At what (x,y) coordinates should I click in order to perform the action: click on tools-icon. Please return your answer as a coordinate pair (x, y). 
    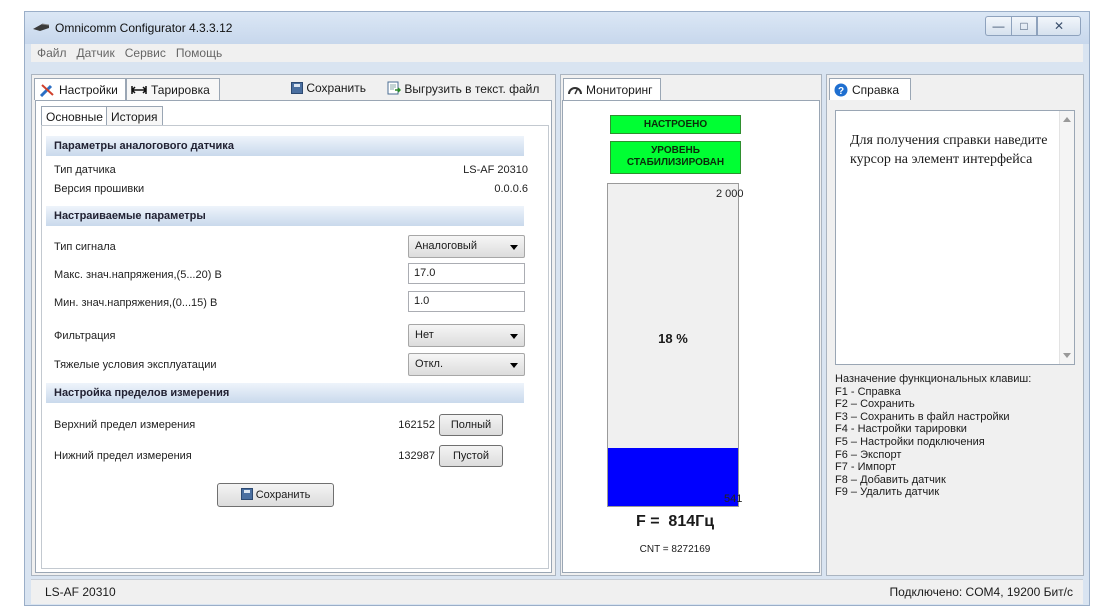
    Looking at the image, I should click on (46, 90).